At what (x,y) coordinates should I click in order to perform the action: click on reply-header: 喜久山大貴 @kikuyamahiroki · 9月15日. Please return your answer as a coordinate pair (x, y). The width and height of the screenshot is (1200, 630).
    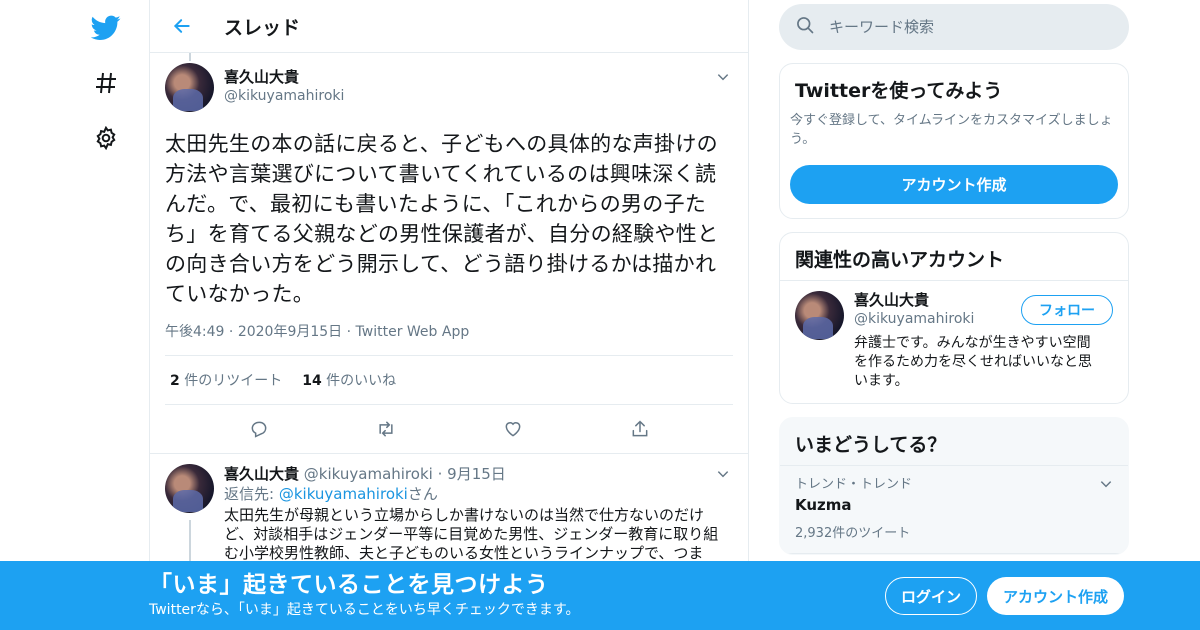
    Looking at the image, I should click on (478, 474).